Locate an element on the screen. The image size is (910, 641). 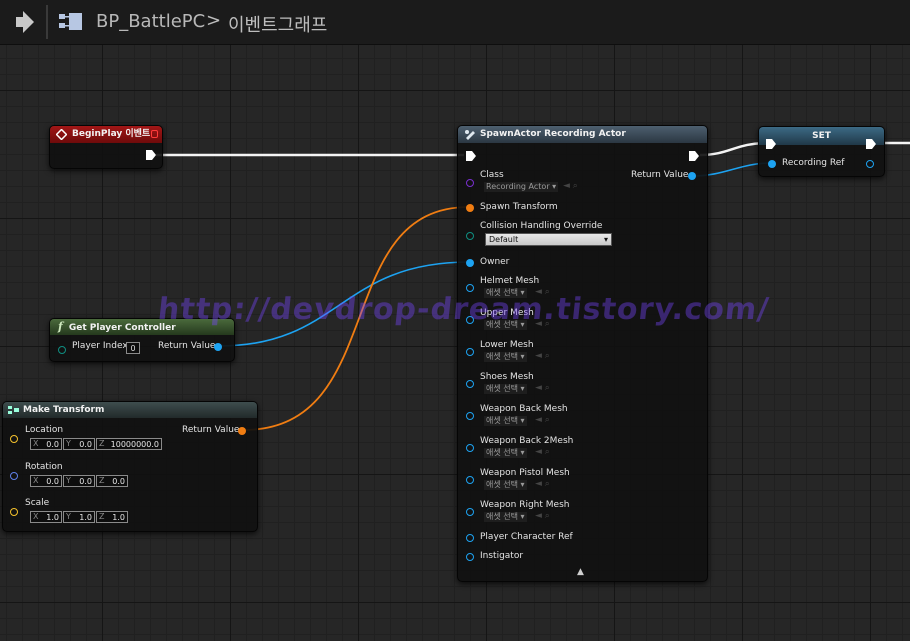
location-pin is located at coordinates (14, 439).